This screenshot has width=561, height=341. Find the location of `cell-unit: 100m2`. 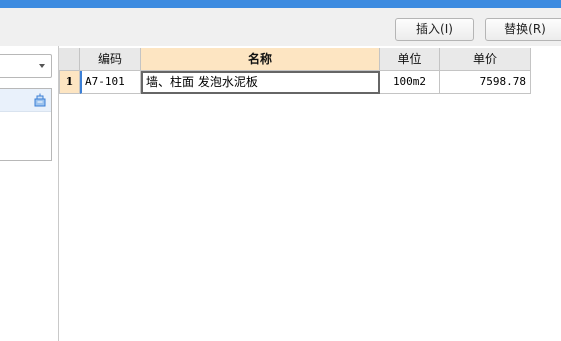

cell-unit: 100m2 is located at coordinates (410, 82).